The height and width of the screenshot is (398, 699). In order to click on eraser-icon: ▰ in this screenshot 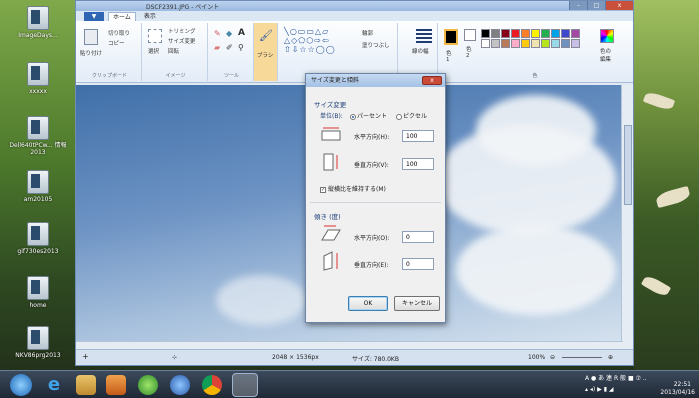, I will do `click(217, 47)`.